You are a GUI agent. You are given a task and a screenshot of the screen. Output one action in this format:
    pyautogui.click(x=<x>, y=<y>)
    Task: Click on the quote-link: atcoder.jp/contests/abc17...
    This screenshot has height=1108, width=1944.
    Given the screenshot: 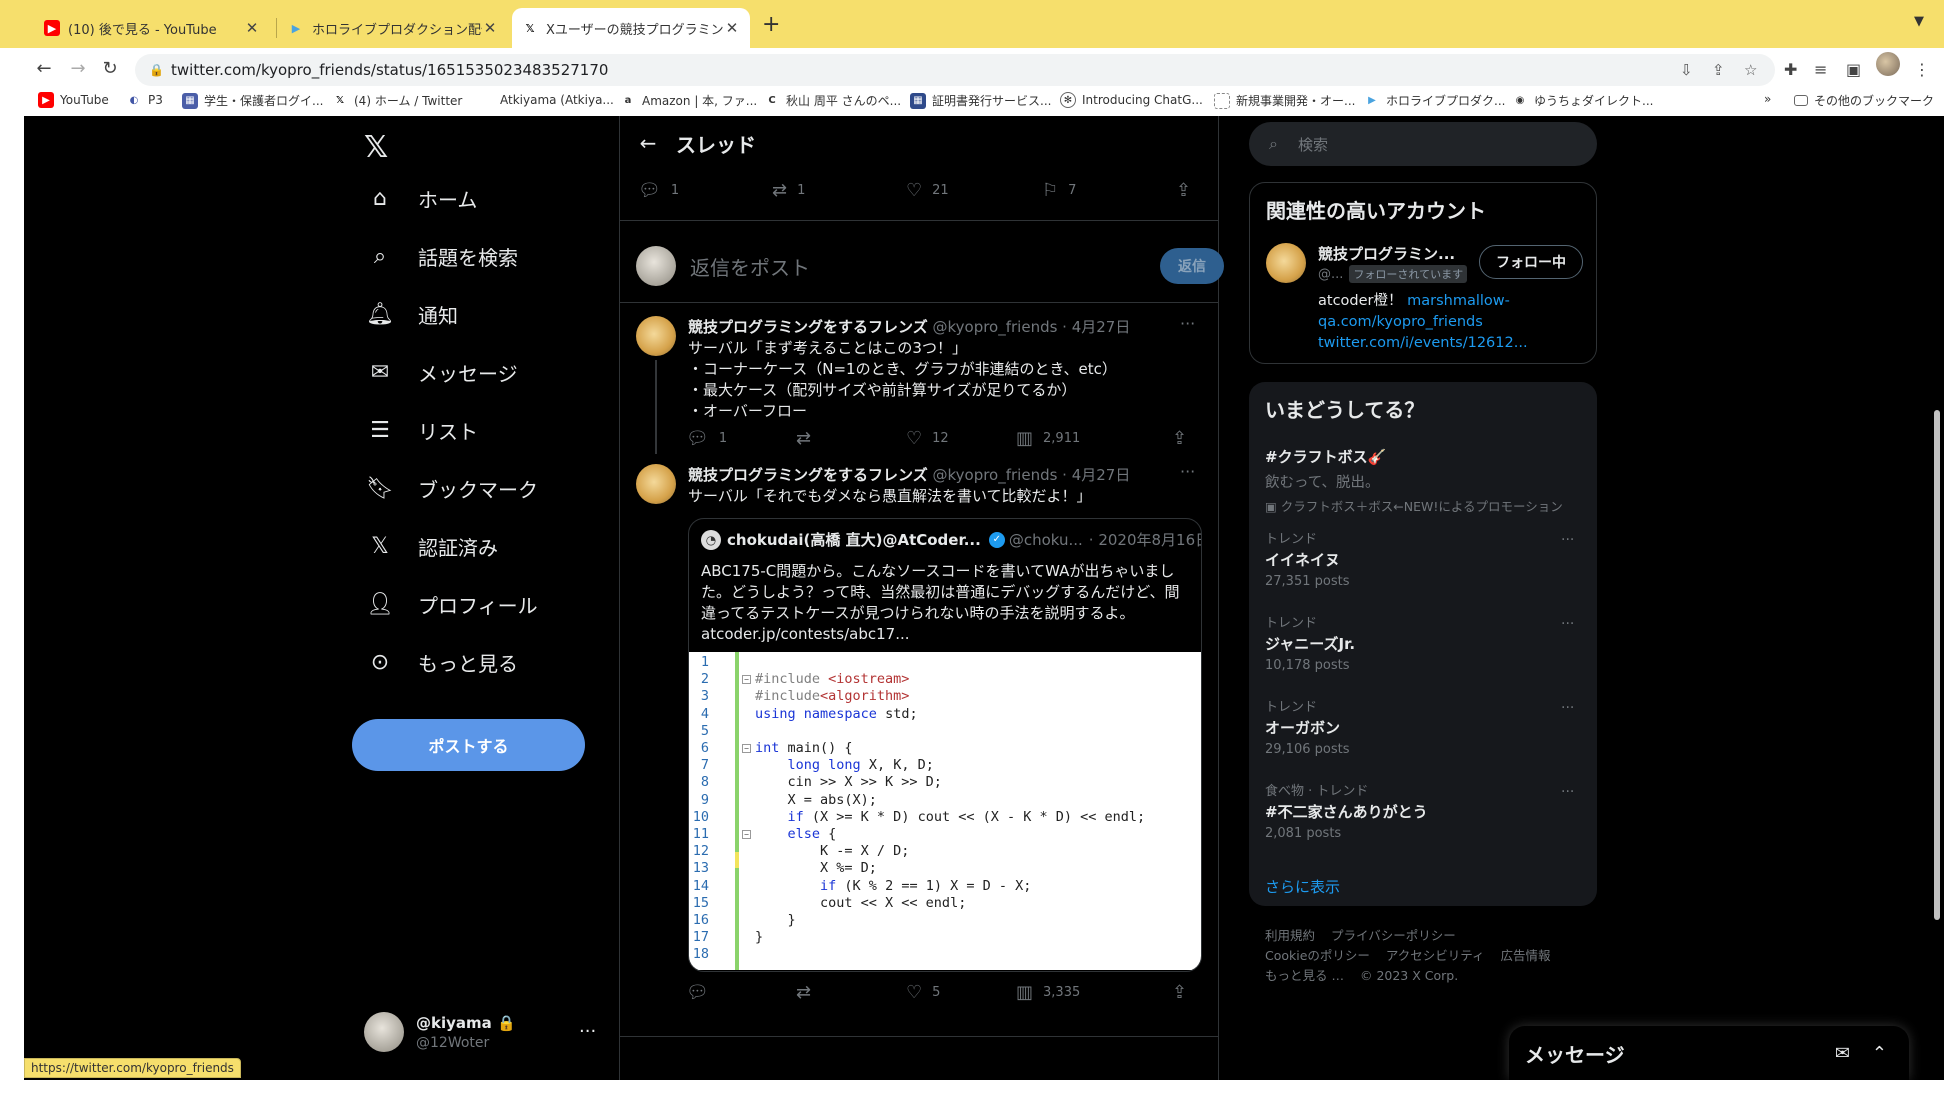 What is the action you would take?
    pyautogui.click(x=946, y=634)
    